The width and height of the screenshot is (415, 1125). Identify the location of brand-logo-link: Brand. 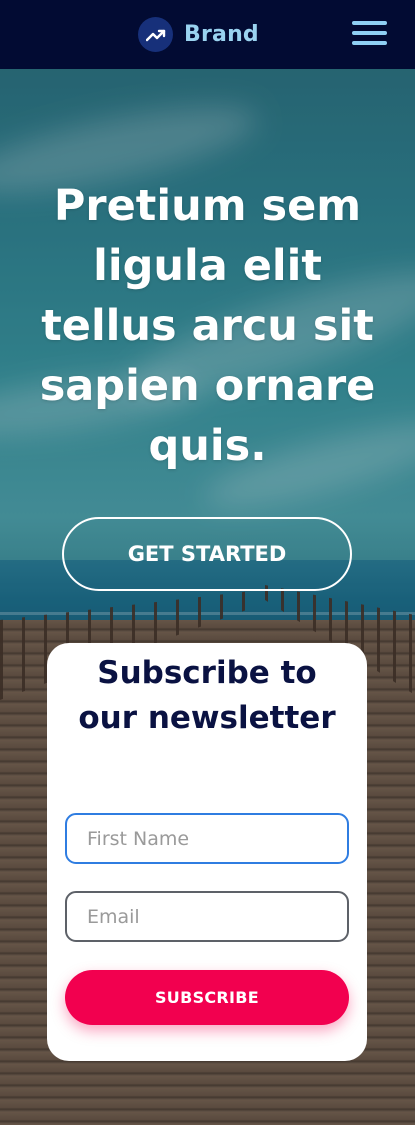
(198, 34).